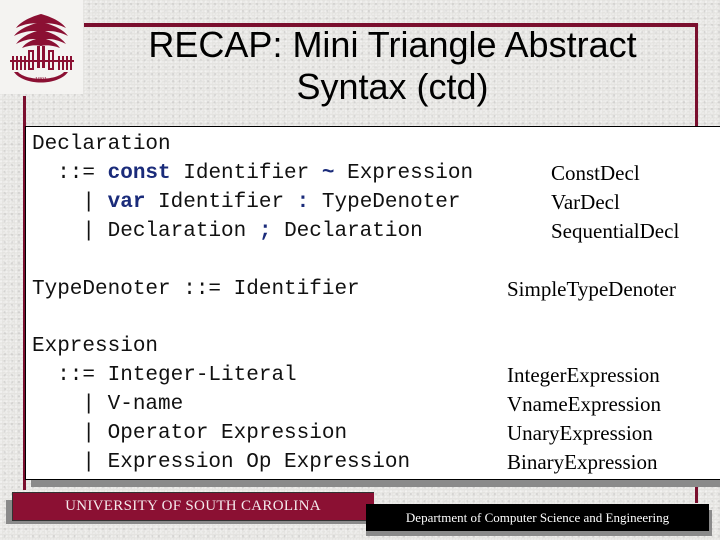 This screenshot has height=540, width=720. I want to click on university-logo: 1801, so click(41, 47).